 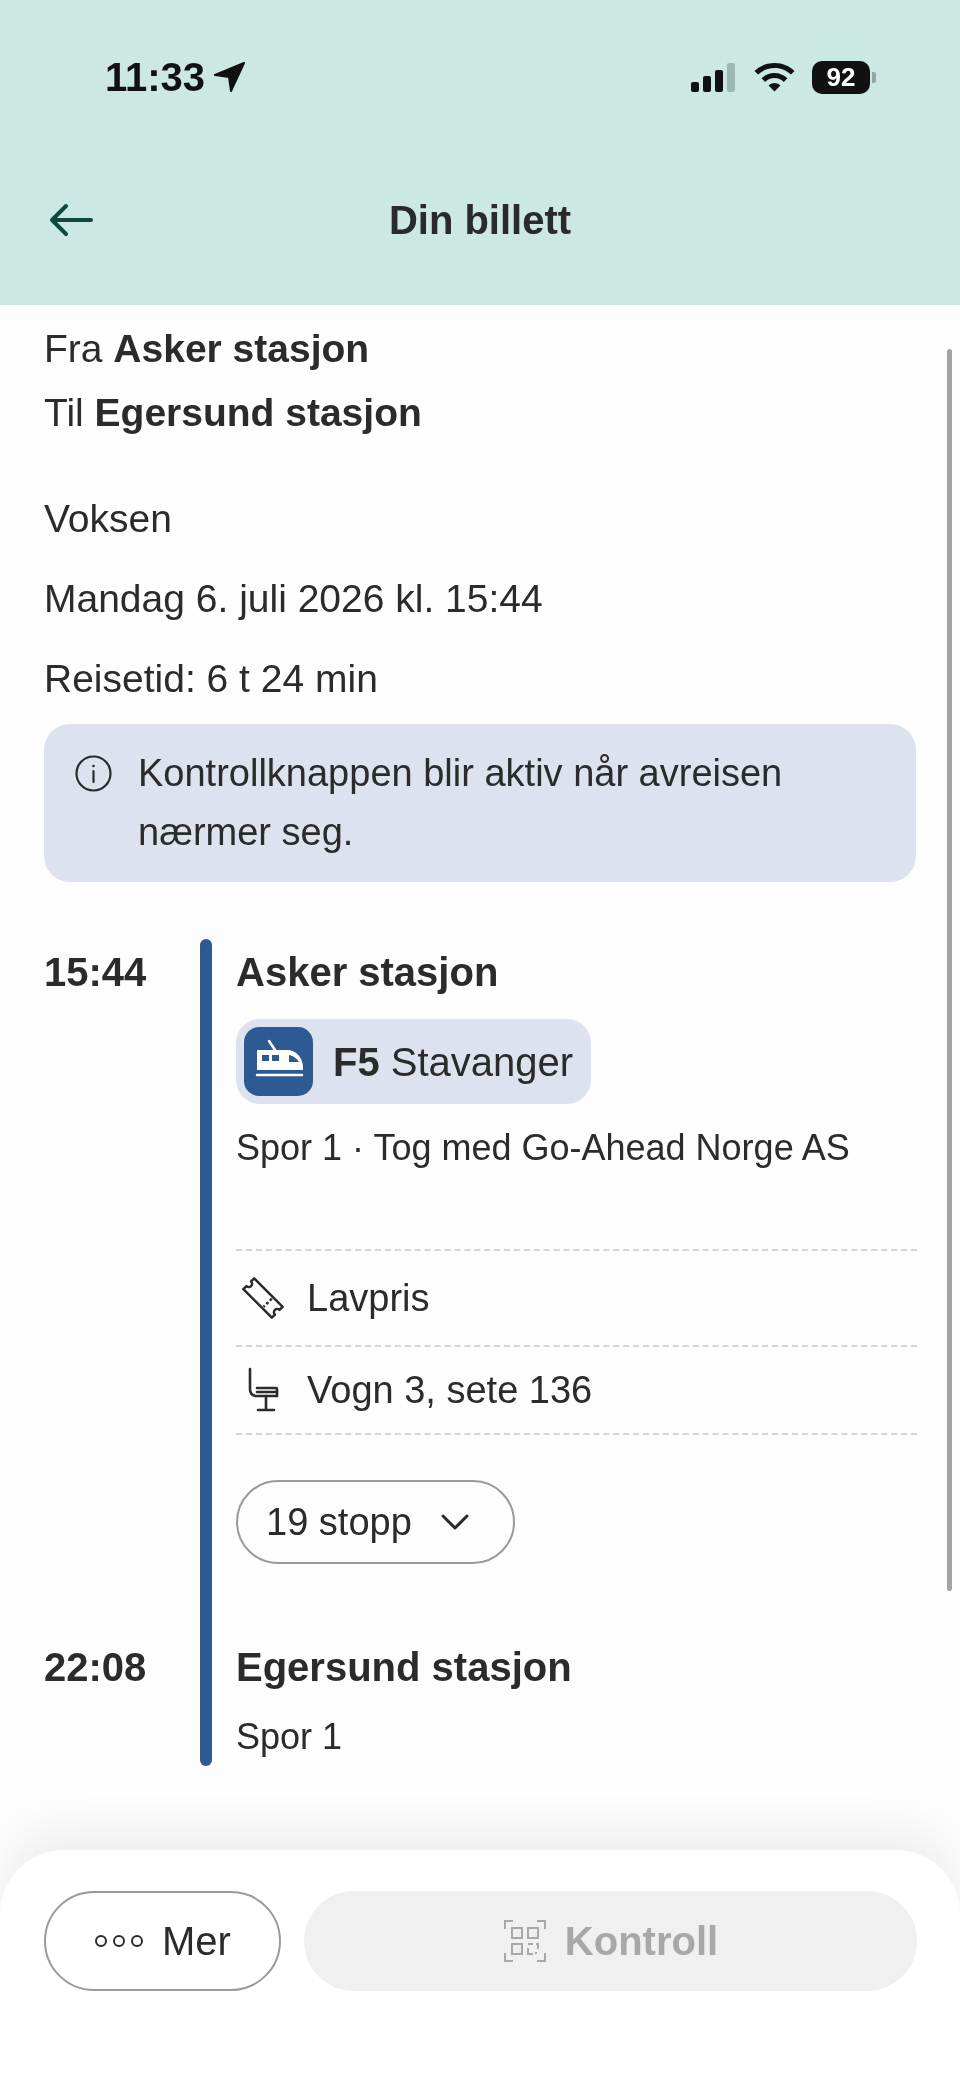 I want to click on ticket-row-text: Vogn 3, sete 136, so click(x=450, y=1390).